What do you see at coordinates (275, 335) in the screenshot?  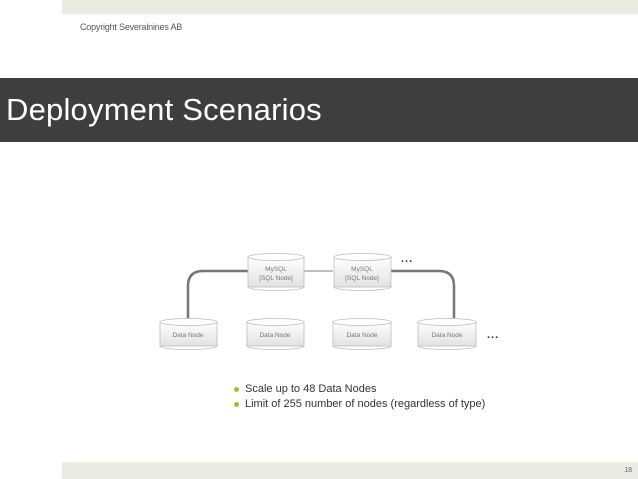 I see `data-node-label-2: Data Node` at bounding box center [275, 335].